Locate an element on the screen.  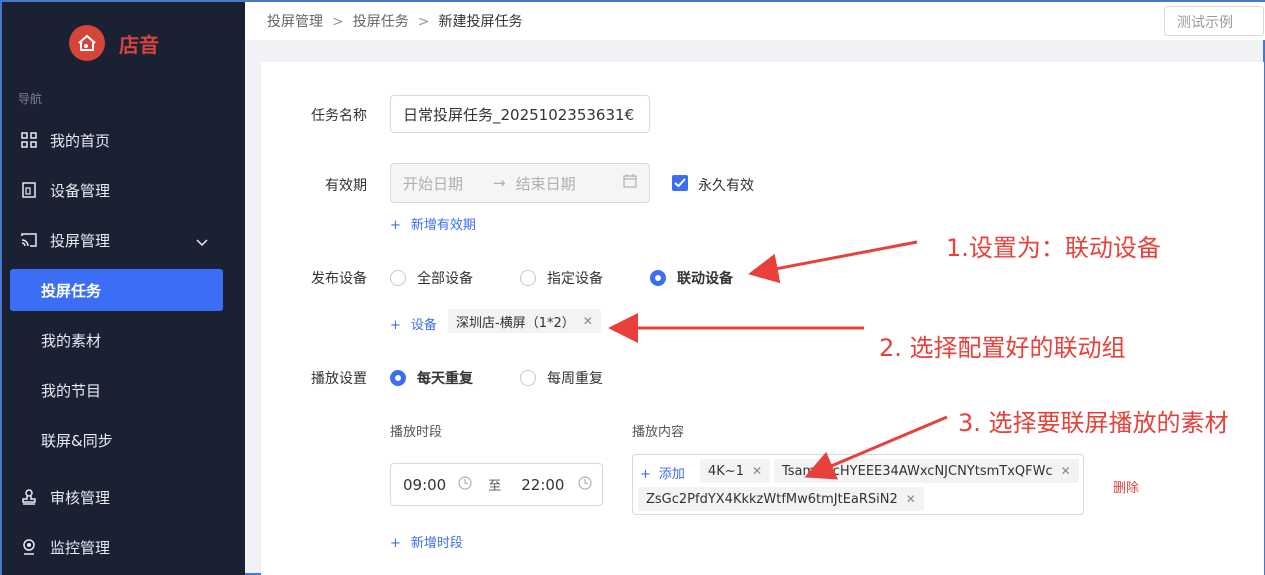
annotation-2: 2. 选择配置好的联动组 is located at coordinates (1002, 348).